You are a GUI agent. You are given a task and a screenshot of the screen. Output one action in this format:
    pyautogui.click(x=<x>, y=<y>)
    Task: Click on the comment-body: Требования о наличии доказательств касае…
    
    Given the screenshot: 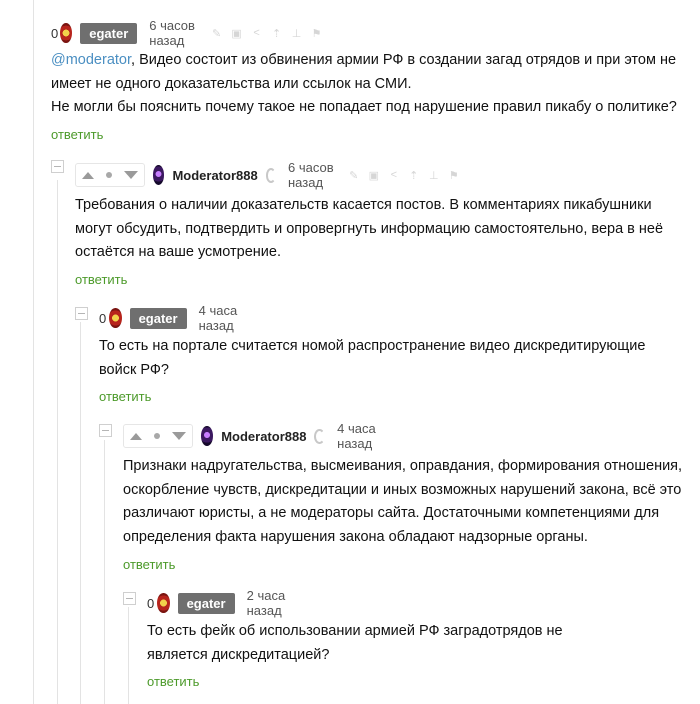 What is the action you would take?
    pyautogui.click(x=369, y=228)
    